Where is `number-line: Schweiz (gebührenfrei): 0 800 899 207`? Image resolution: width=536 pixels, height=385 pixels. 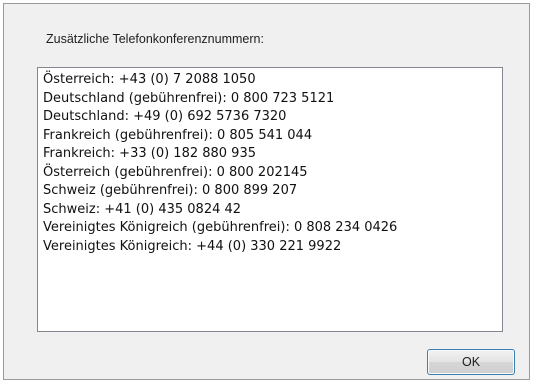
number-line: Schweiz (gebührenfrei): 0 800 899 207 is located at coordinates (170, 190).